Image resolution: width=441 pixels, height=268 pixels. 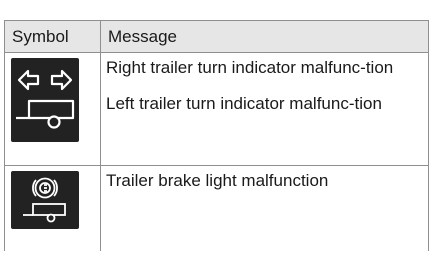 I want to click on message-text: Left trailer turn indicator malfunc-tion, so click(x=244, y=103).